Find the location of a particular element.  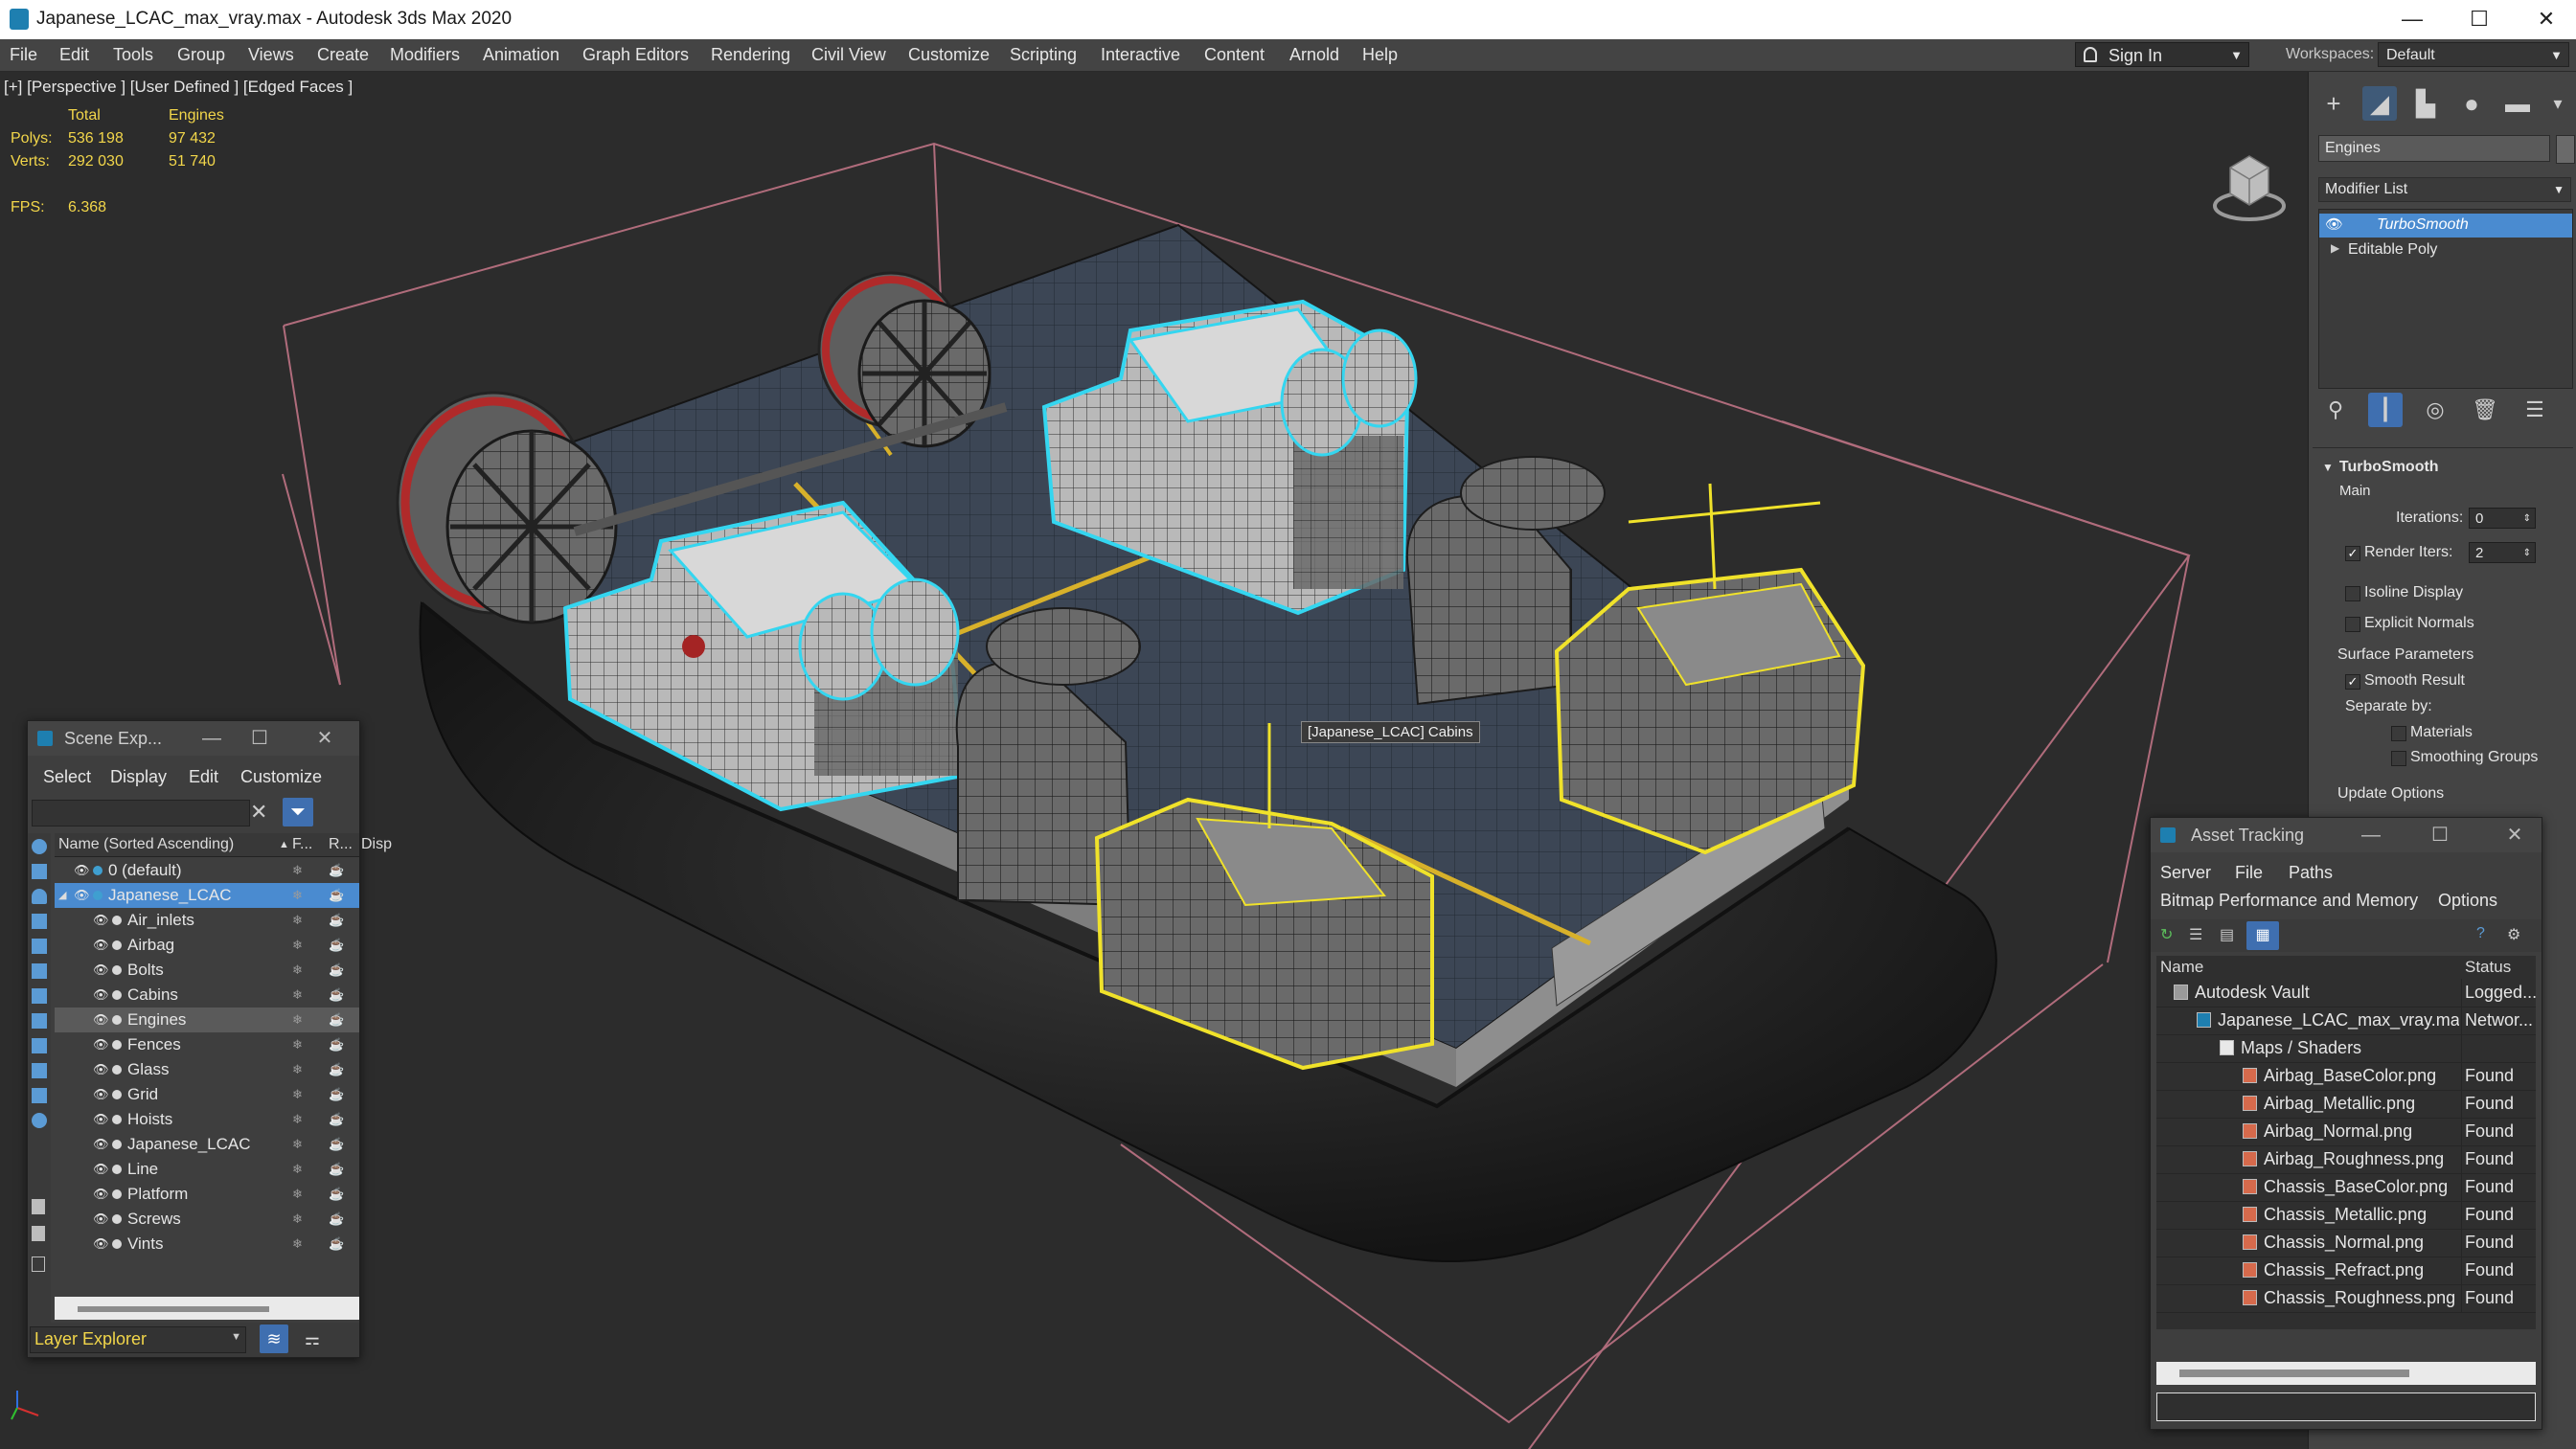

scene-tree-row: 👁 Screws ❄ ☕ is located at coordinates (207, 1219).